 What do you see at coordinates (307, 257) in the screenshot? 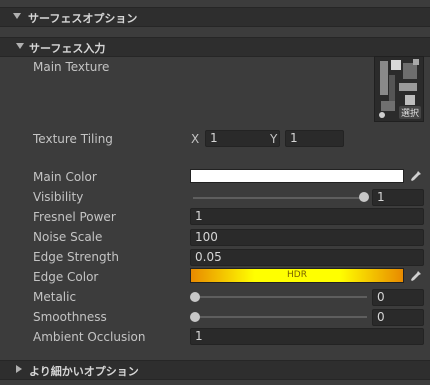
I see `edge-strength-field: 0.05` at bounding box center [307, 257].